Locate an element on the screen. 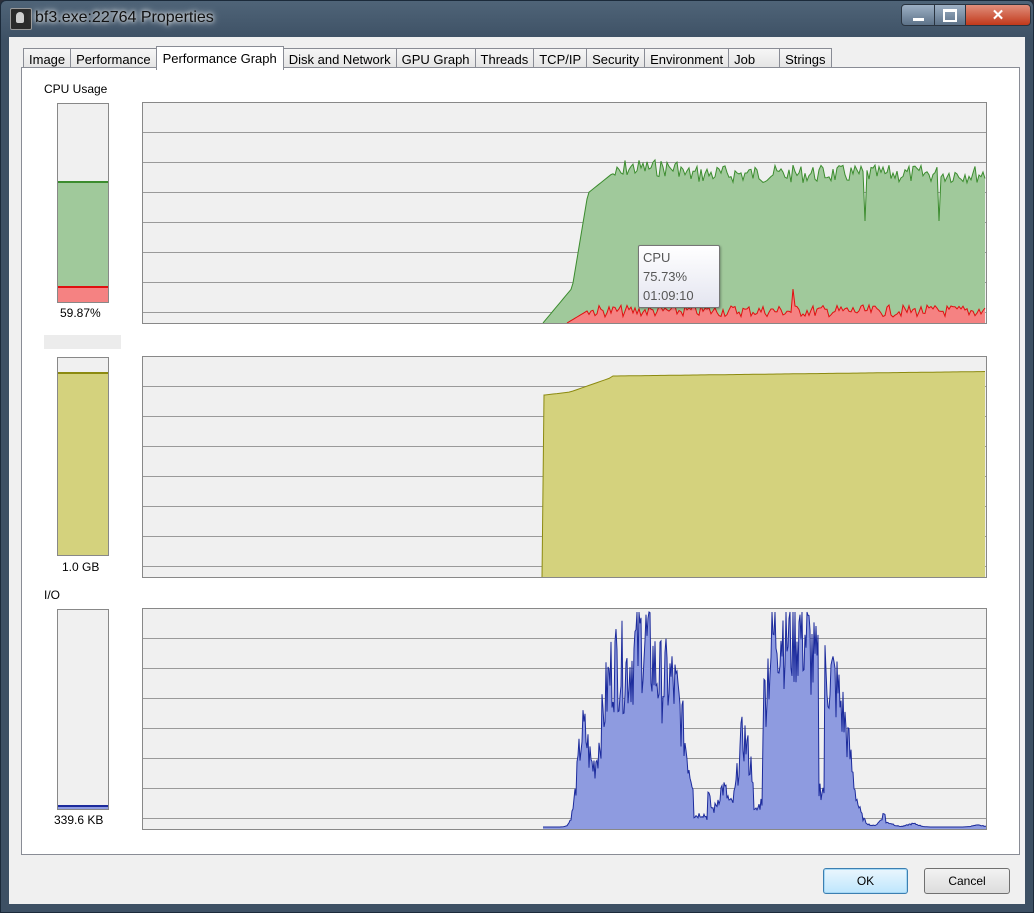 The width and height of the screenshot is (1034, 913). tooltip-value: 75.73% is located at coordinates (665, 276).